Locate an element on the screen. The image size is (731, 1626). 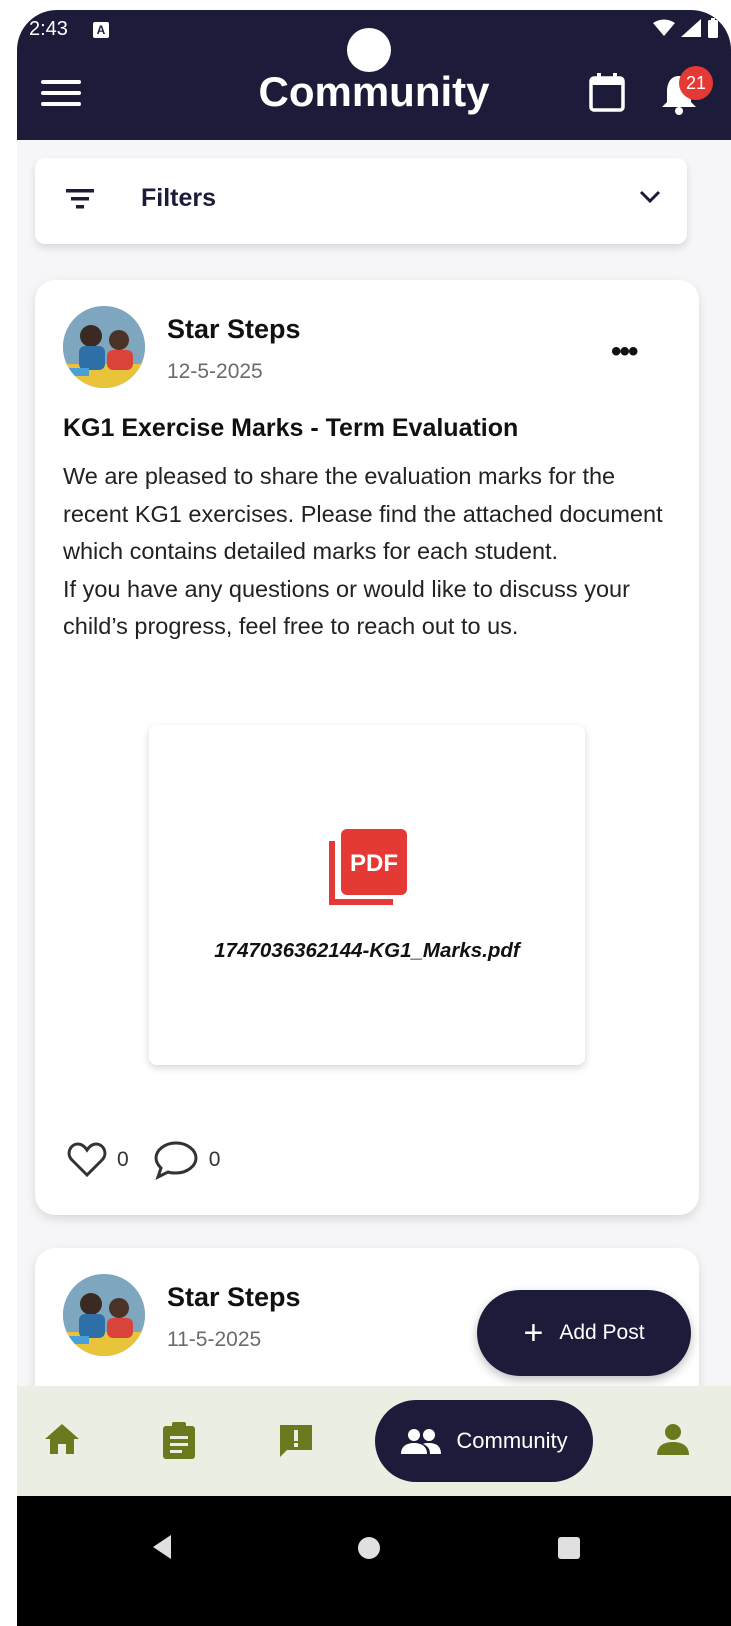
clipboard-icon is located at coordinates (179, 1441).